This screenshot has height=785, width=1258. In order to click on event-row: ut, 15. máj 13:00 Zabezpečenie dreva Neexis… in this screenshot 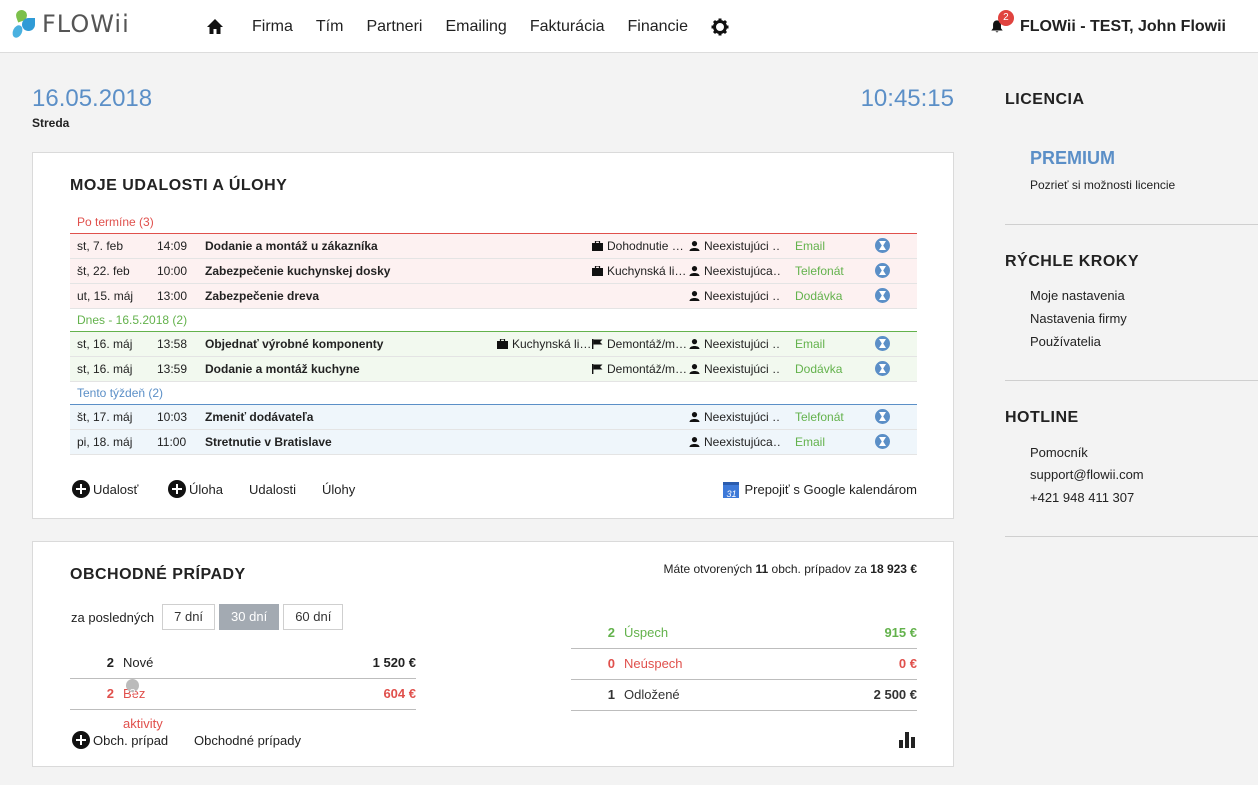, I will do `click(493, 296)`.